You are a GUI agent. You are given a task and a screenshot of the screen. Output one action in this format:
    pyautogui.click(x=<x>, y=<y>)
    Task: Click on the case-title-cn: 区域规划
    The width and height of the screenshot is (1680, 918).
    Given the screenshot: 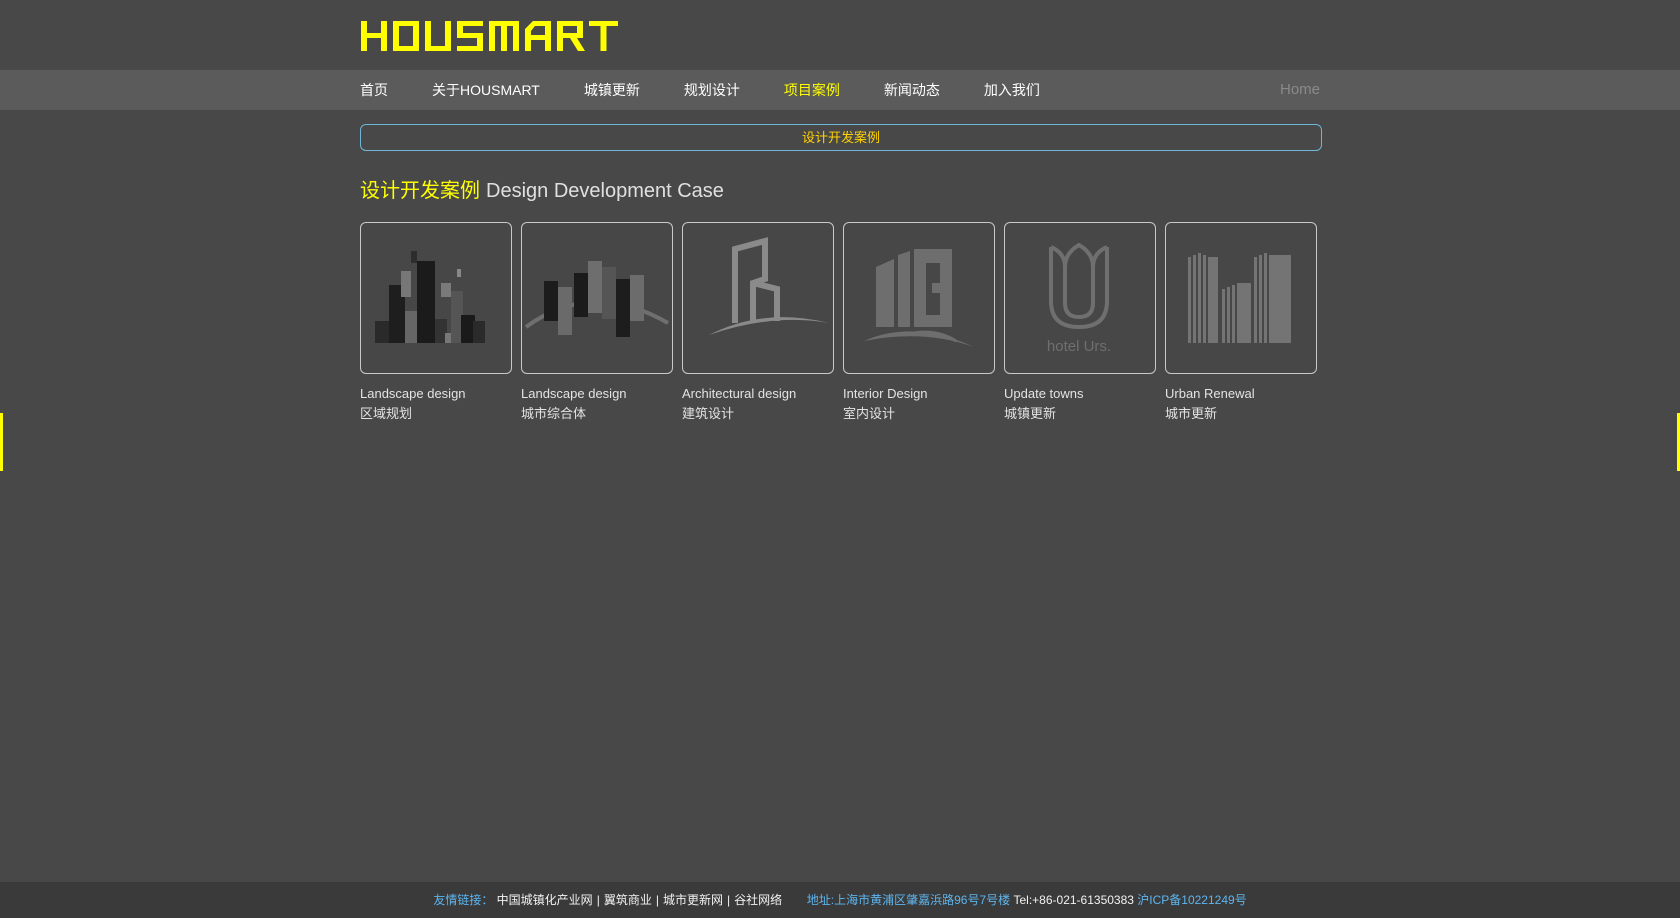 What is the action you would take?
    pyautogui.click(x=386, y=413)
    